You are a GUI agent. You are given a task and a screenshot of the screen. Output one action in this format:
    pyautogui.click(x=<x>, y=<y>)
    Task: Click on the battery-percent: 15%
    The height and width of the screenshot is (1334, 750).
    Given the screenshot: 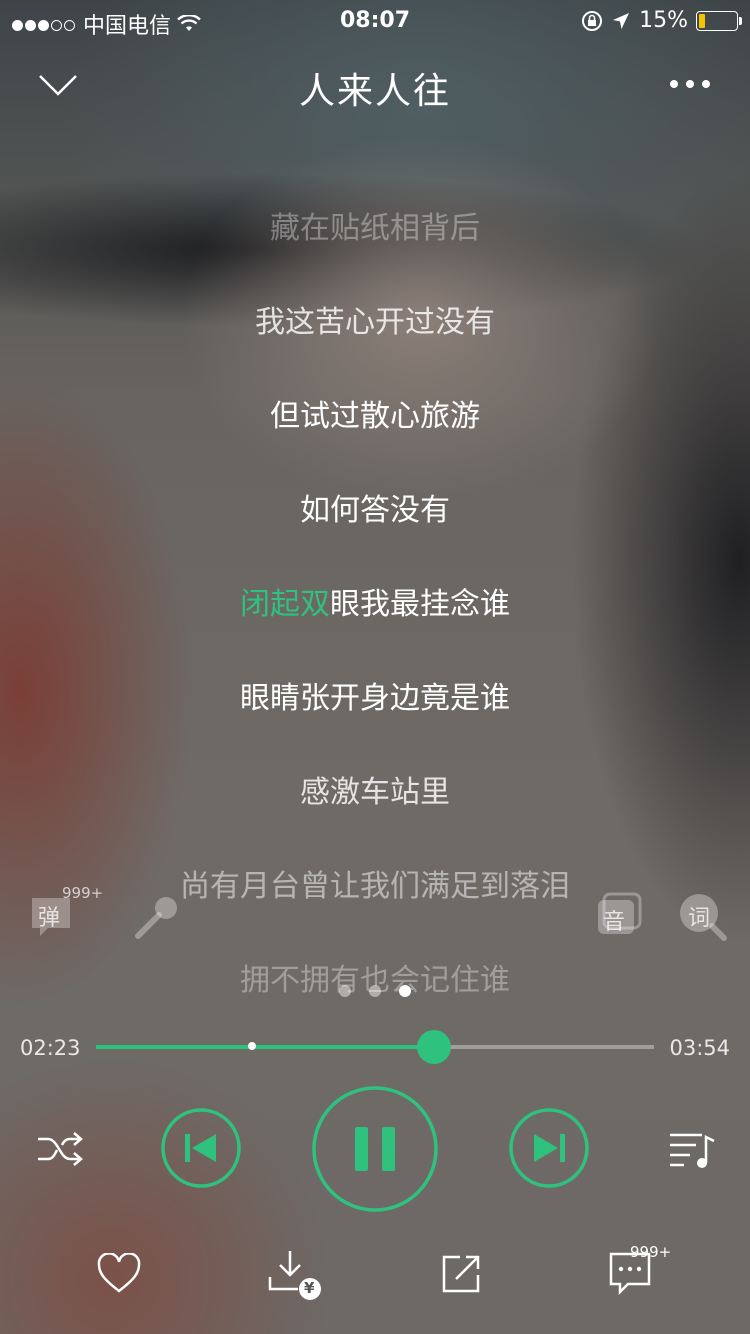 What is the action you would take?
    pyautogui.click(x=663, y=20)
    